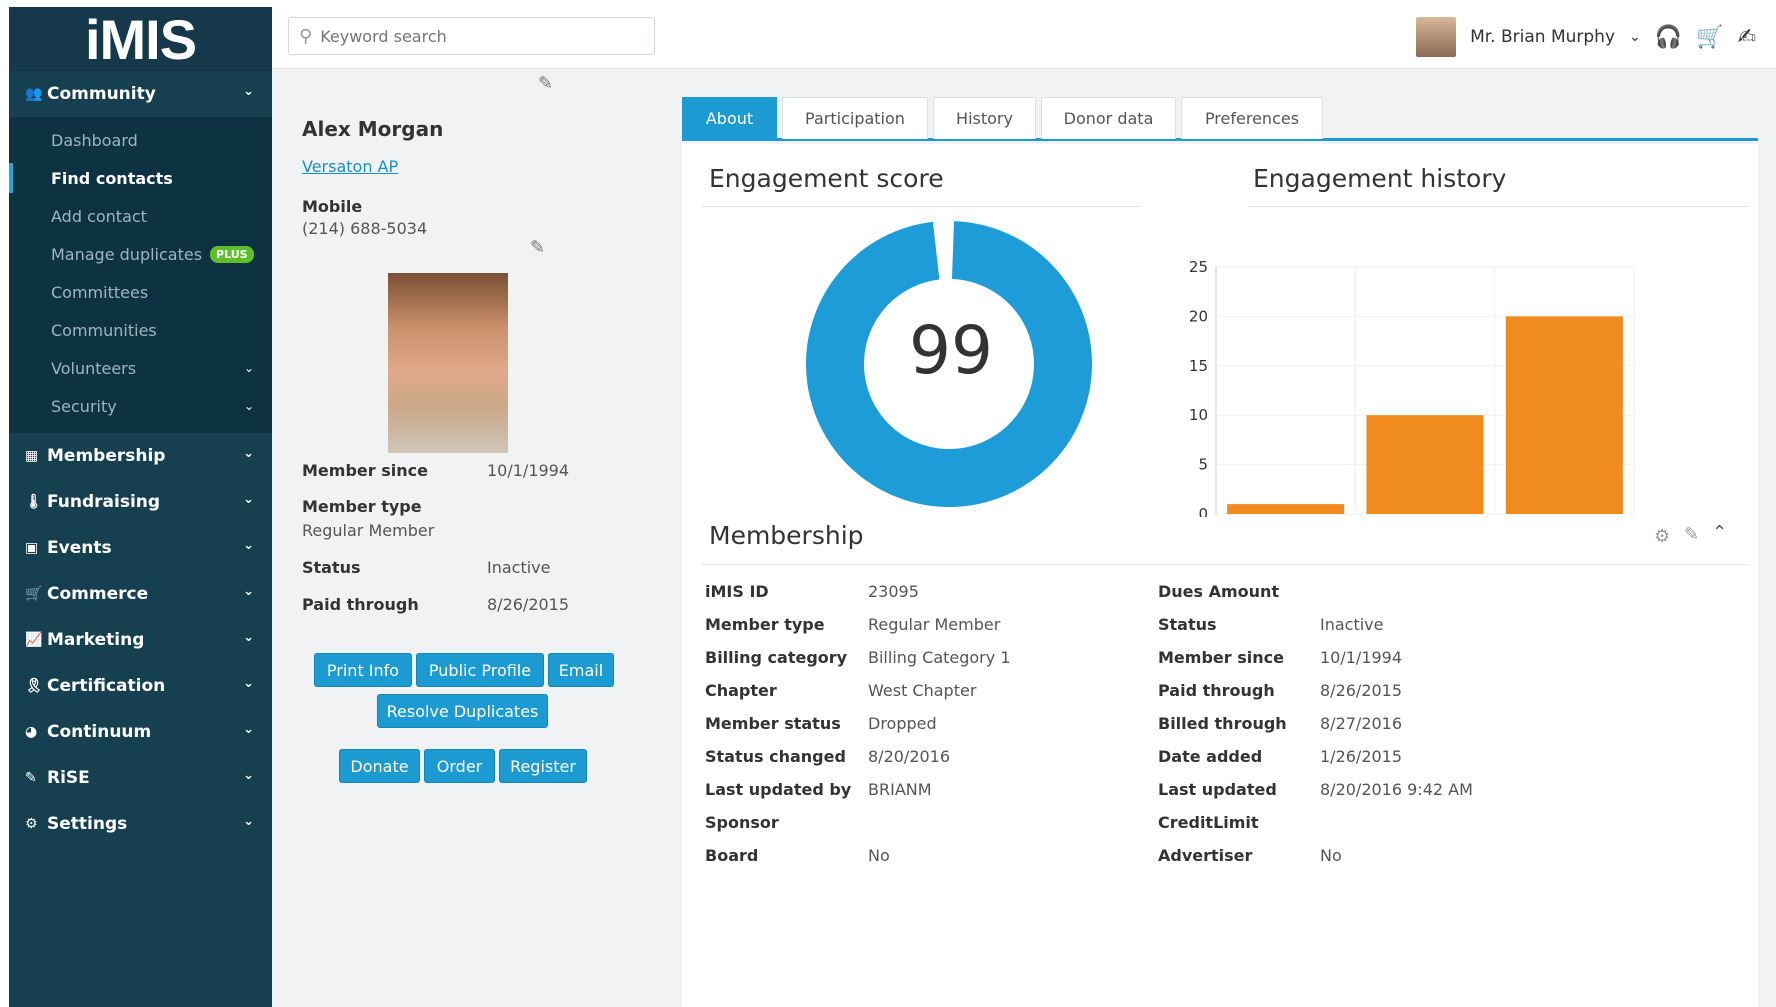 The image size is (1776, 1007). I want to click on sidebar-item-committees: Committees, so click(140, 292).